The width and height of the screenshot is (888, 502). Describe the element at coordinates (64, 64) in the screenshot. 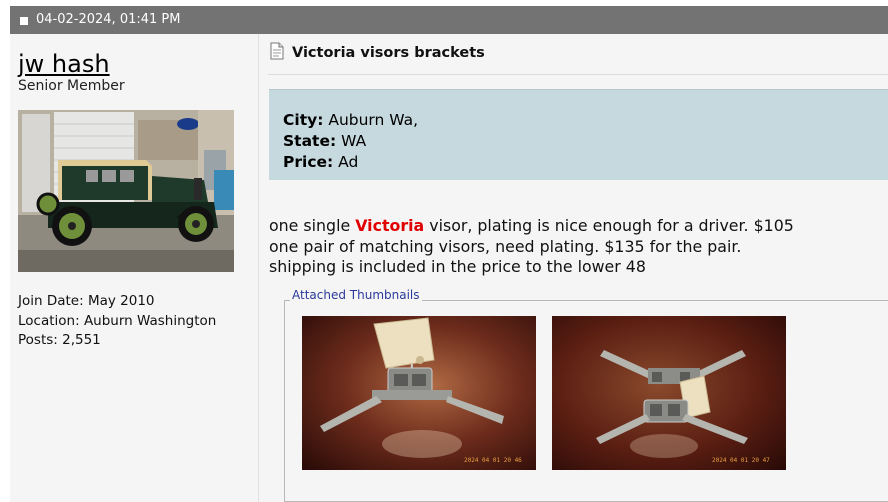

I see `username-link: jw hash` at that location.